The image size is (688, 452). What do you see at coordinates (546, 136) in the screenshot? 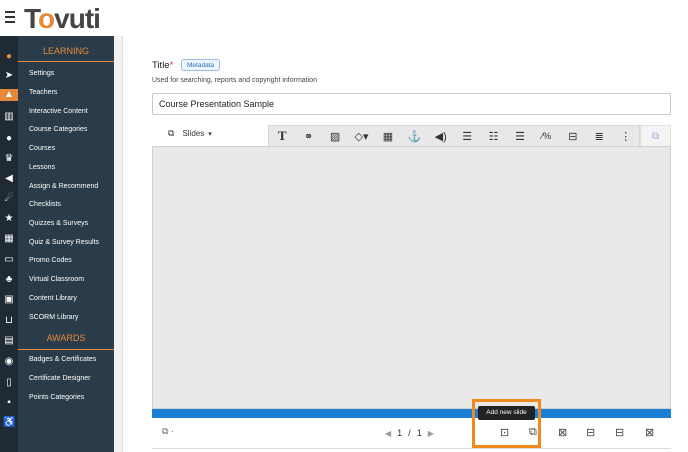
I see `fill-blanks-icon: ⁄%` at bounding box center [546, 136].